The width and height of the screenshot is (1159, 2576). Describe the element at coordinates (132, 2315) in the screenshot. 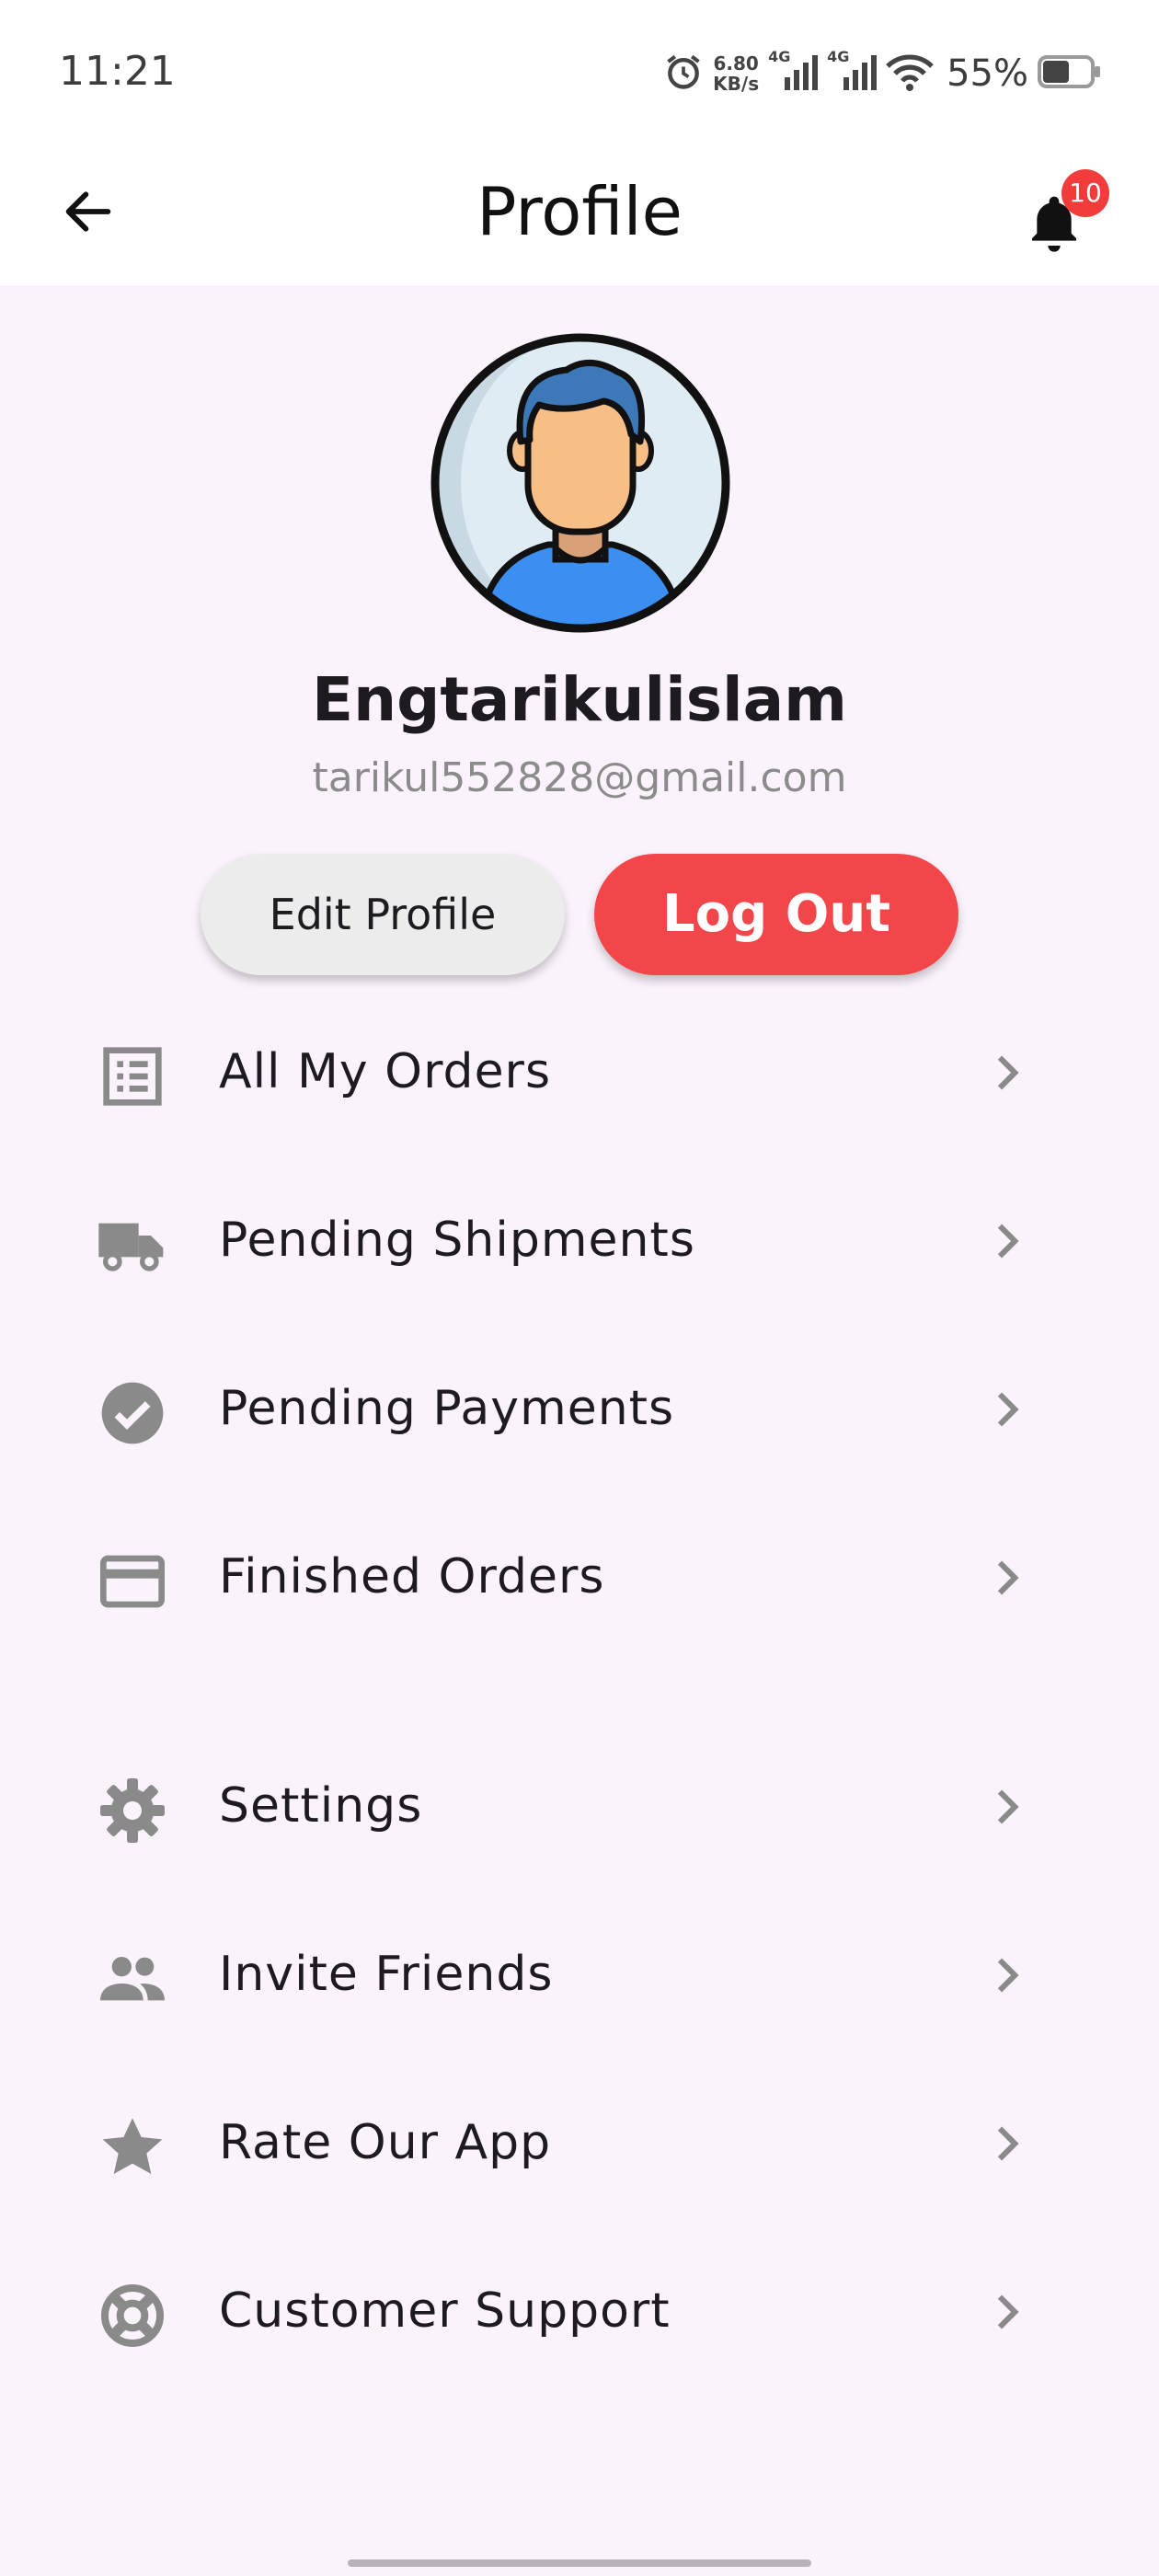

I see `lifebuoy-icon` at that location.